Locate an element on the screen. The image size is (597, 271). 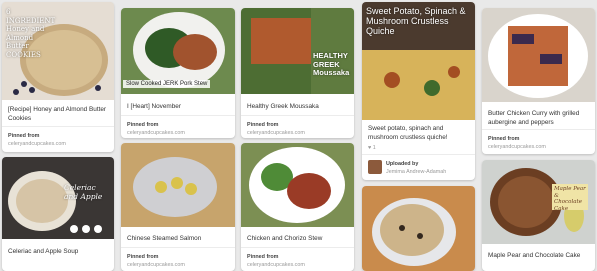
salmon-photo is located at coordinates (178, 185).